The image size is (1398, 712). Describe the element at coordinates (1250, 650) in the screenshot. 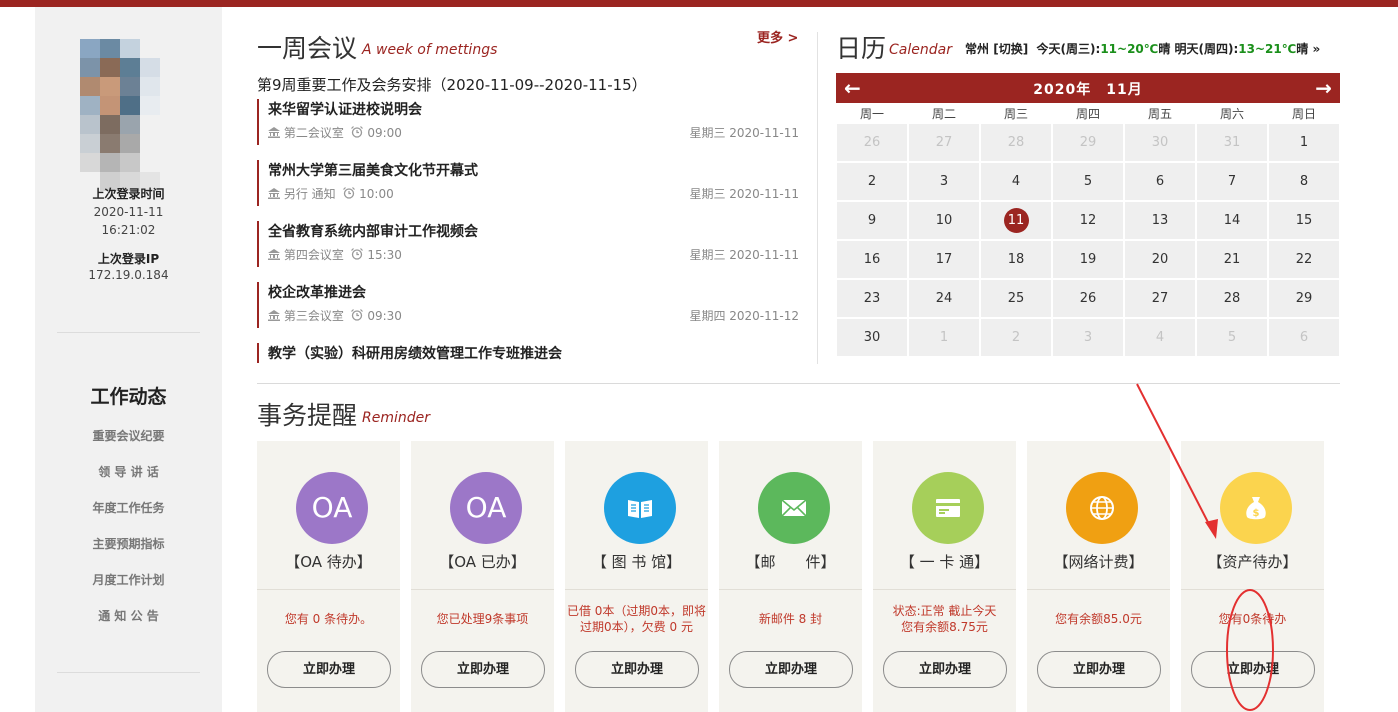

I see `annotation-circle` at that location.